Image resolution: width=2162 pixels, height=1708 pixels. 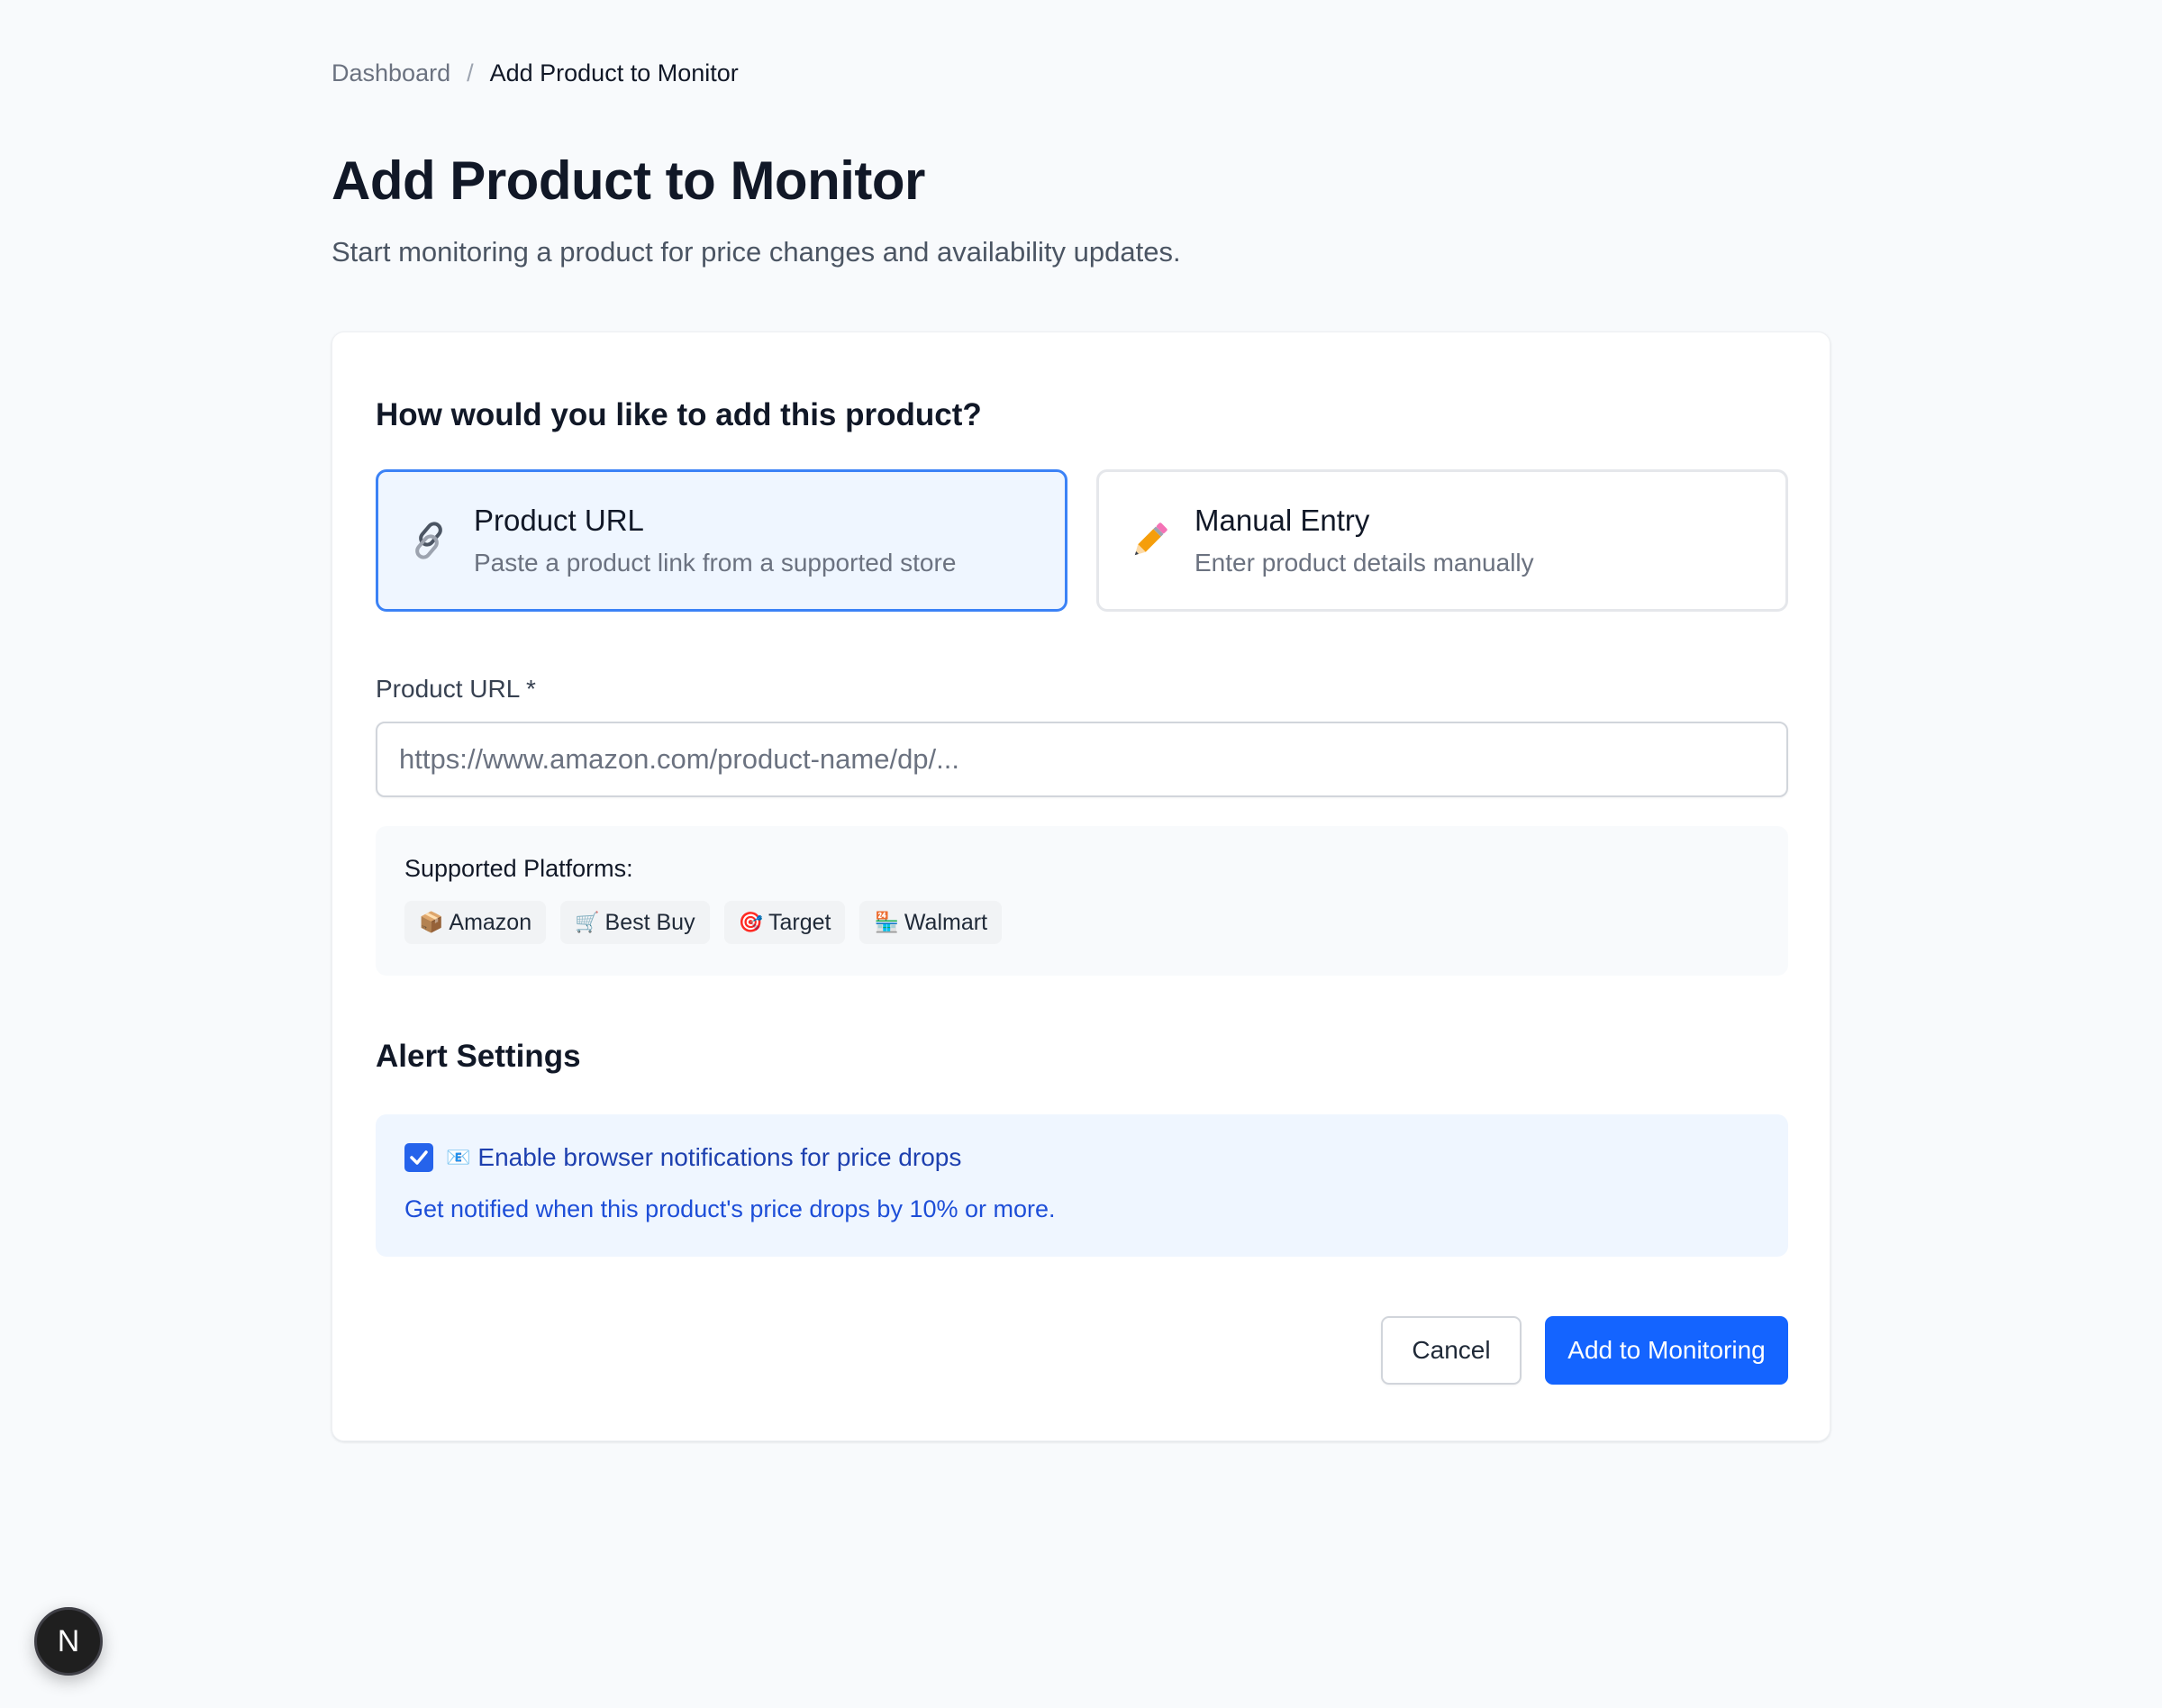 I want to click on envelope-icon: 📧, so click(x=458, y=1157).